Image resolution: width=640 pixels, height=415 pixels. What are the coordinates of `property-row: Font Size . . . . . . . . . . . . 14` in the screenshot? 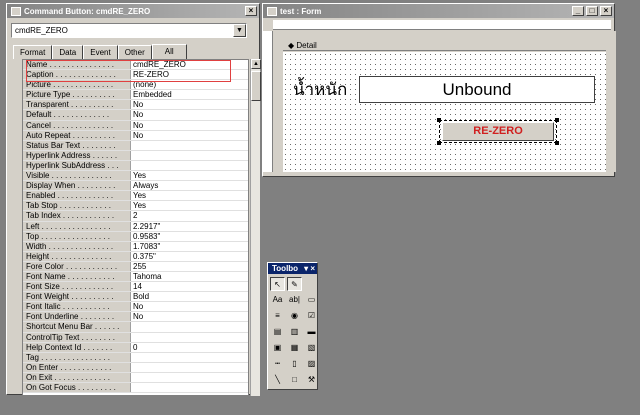 It's located at (135, 287).